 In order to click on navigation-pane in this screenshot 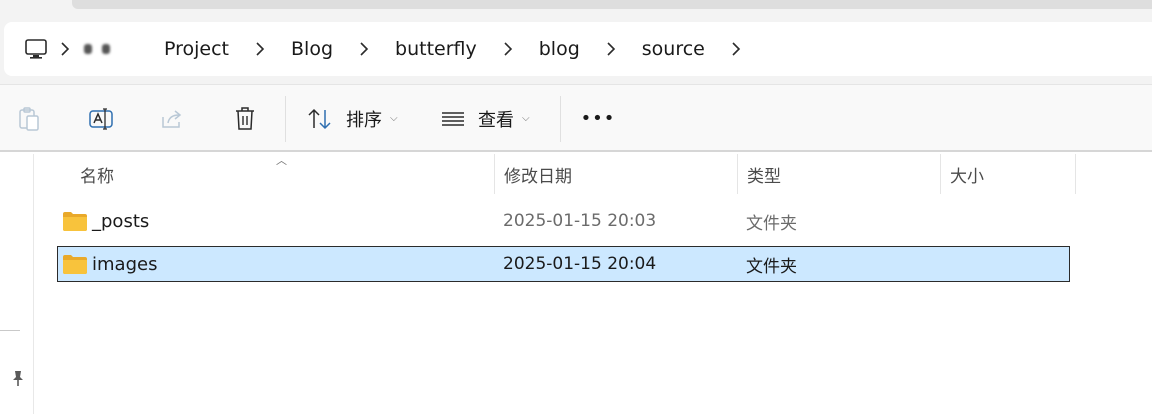, I will do `click(17, 284)`.